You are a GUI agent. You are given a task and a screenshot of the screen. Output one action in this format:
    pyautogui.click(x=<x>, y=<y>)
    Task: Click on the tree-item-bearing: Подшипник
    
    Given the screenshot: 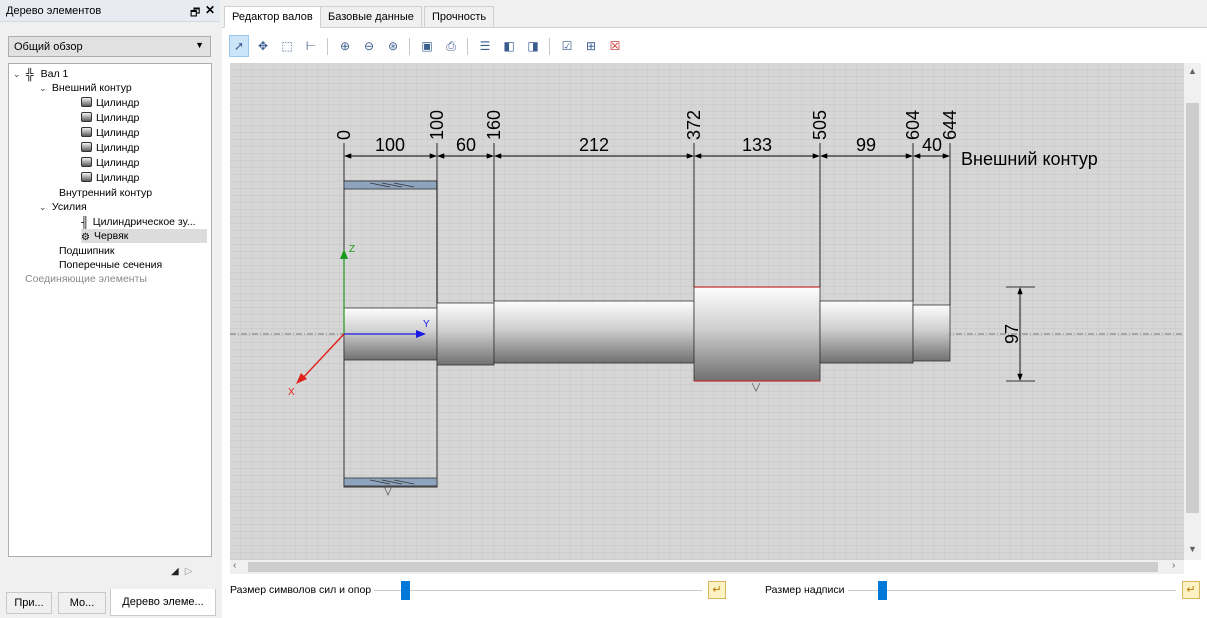 What is the action you would take?
    pyautogui.click(x=87, y=251)
    